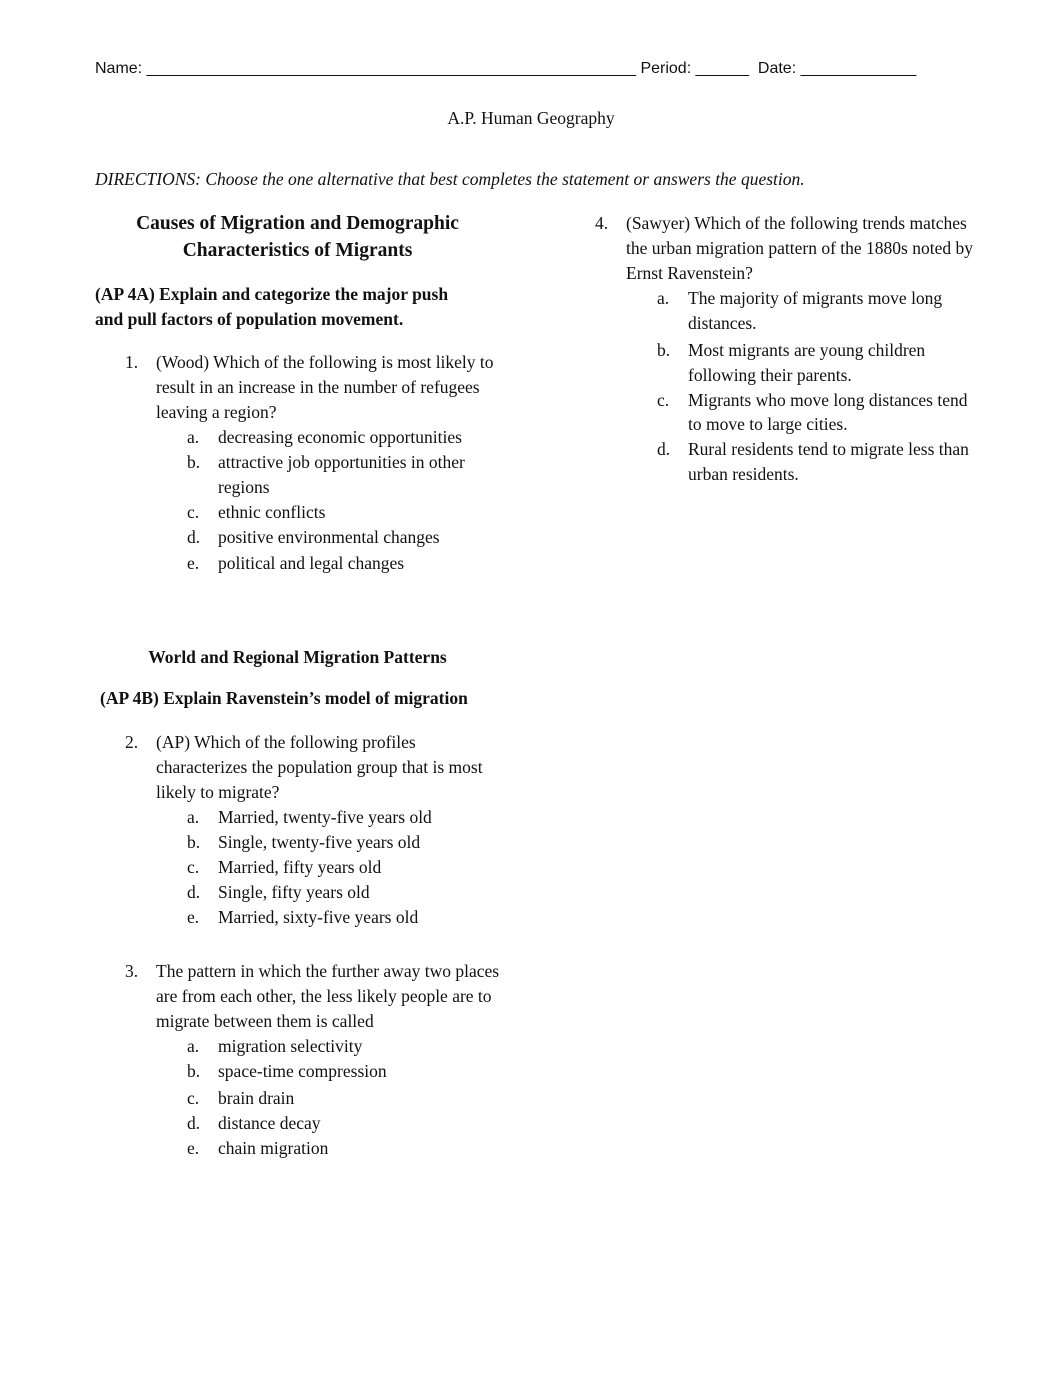 This screenshot has width=1062, height=1377. Describe the element at coordinates (302, 1071) in the screenshot. I see `option-text: space-time compression` at that location.